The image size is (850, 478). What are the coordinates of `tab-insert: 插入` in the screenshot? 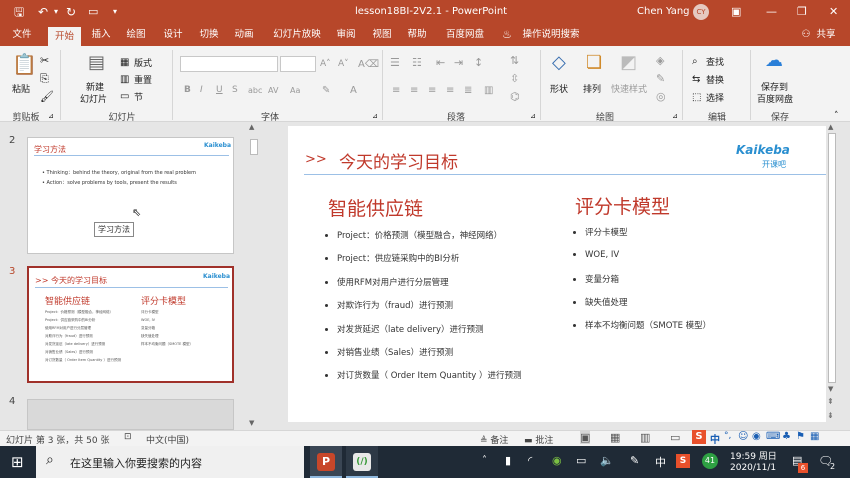 It's located at (101, 35).